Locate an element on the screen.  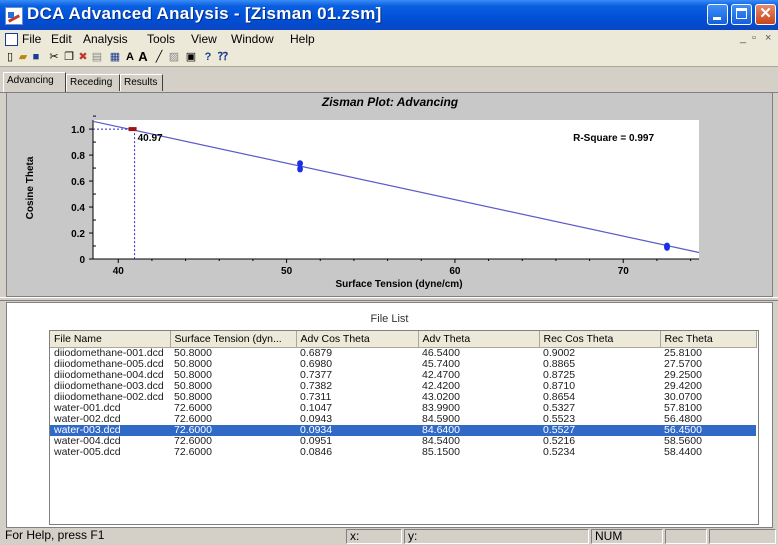
help-icon: ? is located at coordinates (208, 57).